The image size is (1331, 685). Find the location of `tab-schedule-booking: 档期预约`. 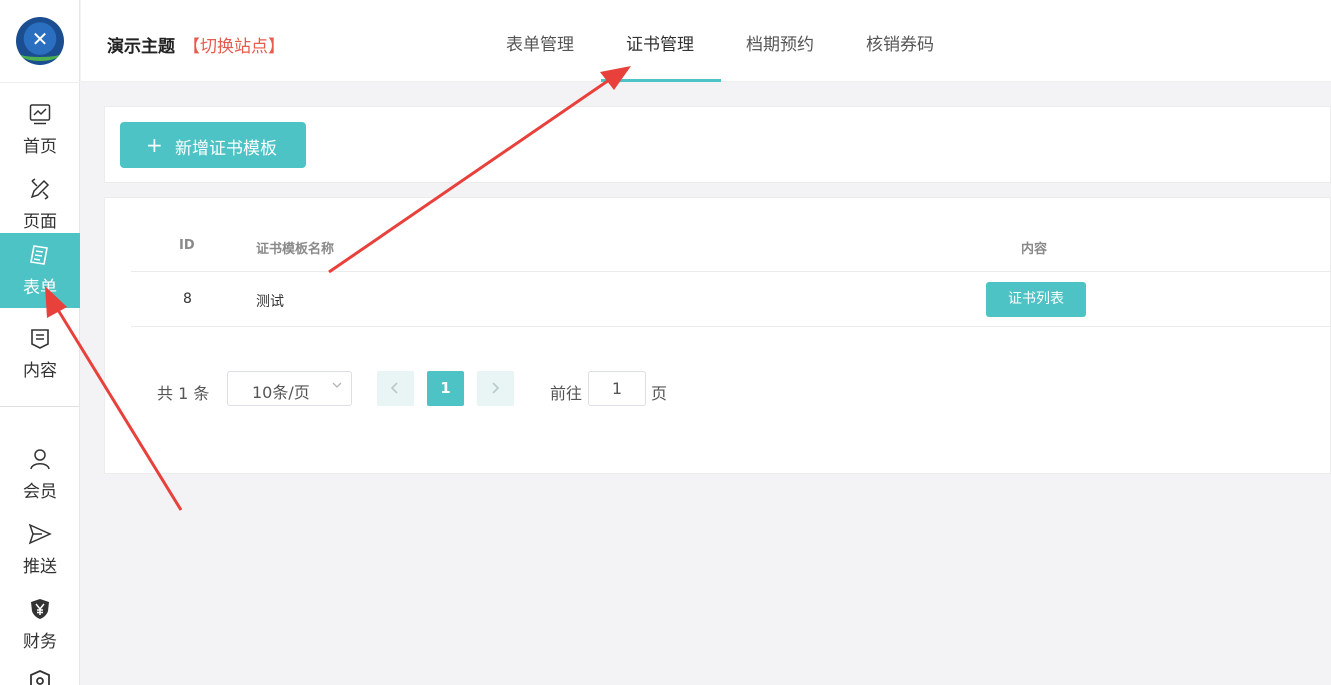

tab-schedule-booking: 档期预约 is located at coordinates (780, 42).